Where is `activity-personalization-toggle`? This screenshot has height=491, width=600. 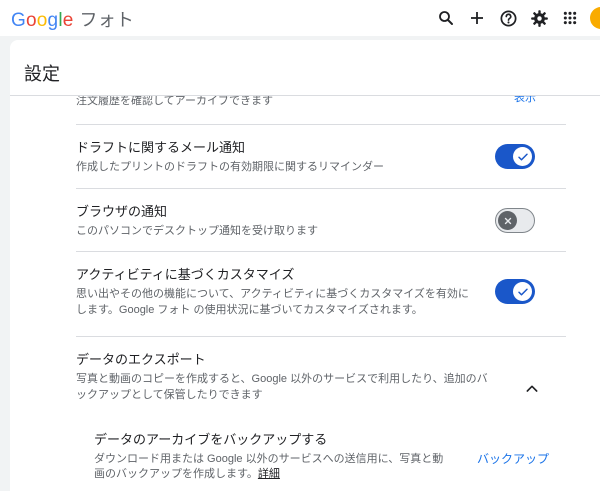 activity-personalization-toggle is located at coordinates (515, 291).